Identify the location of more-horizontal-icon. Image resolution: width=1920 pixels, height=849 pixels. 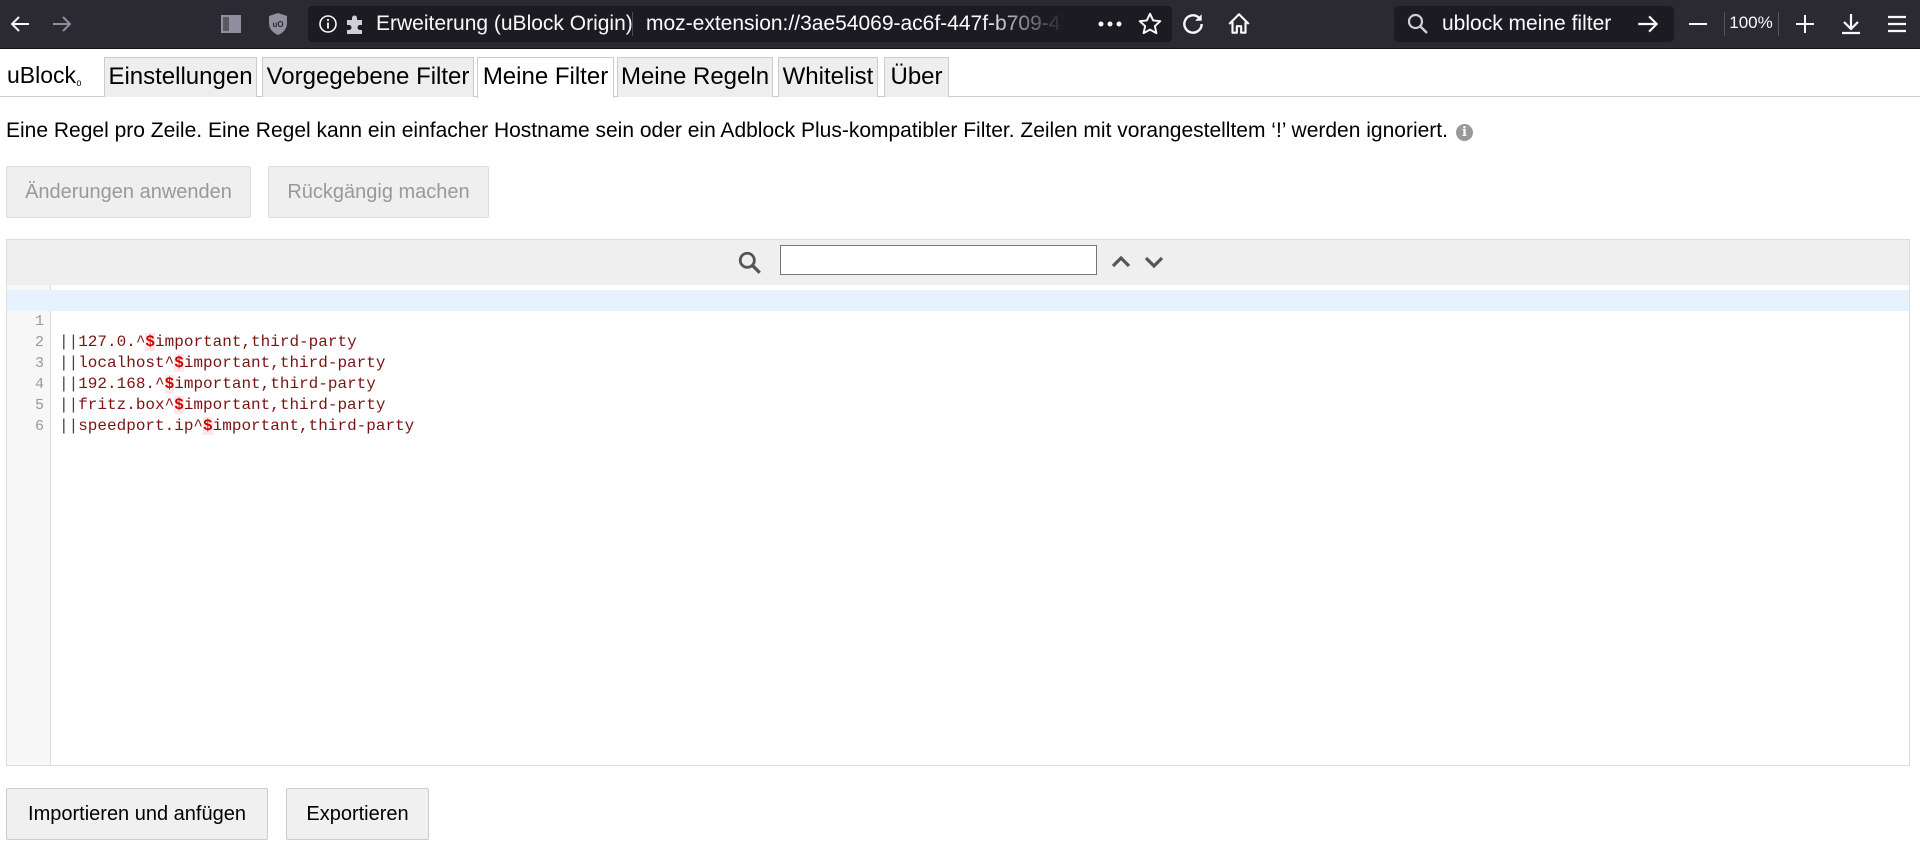
(1110, 24).